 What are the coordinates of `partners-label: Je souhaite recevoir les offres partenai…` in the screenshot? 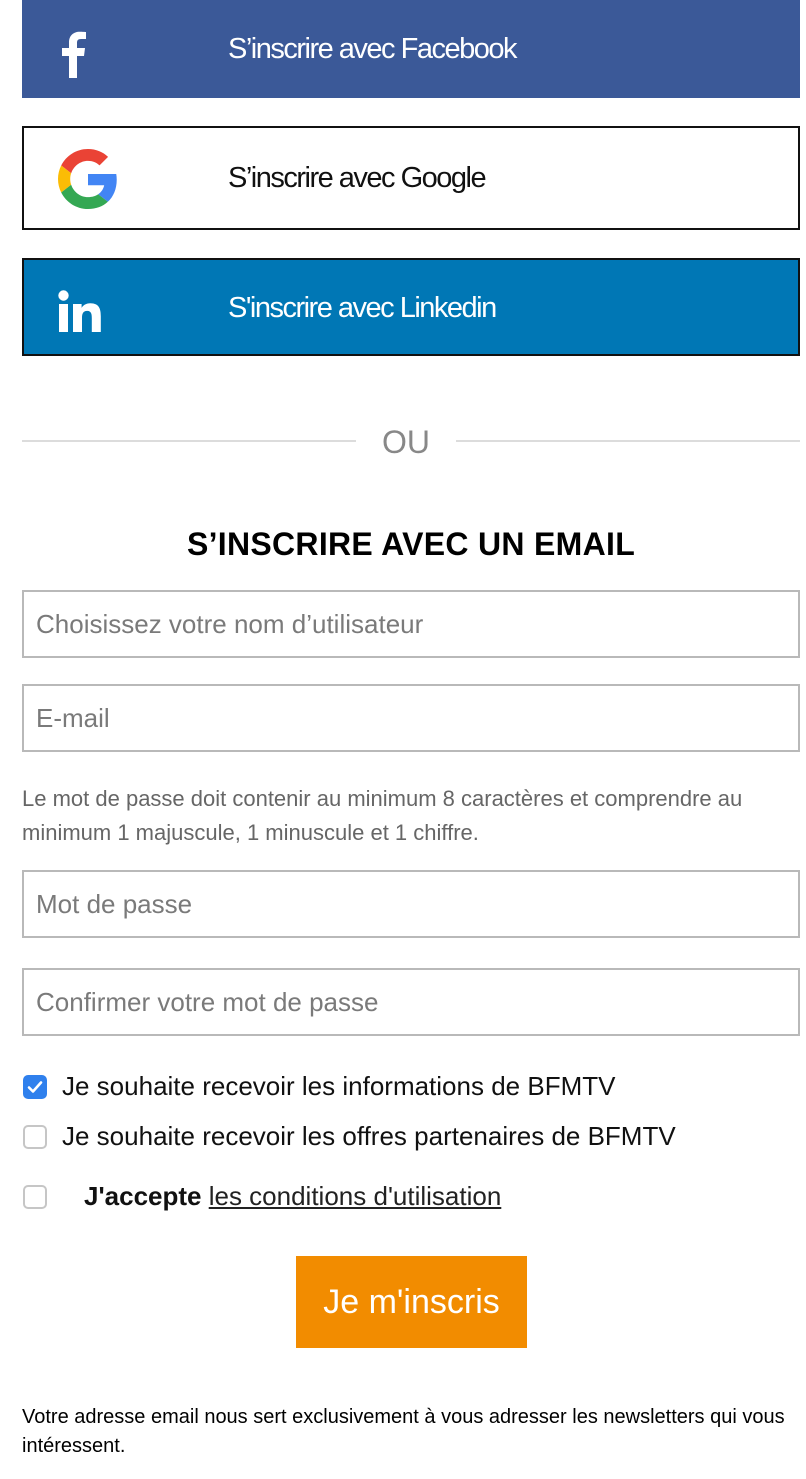 It's located at (369, 1136).